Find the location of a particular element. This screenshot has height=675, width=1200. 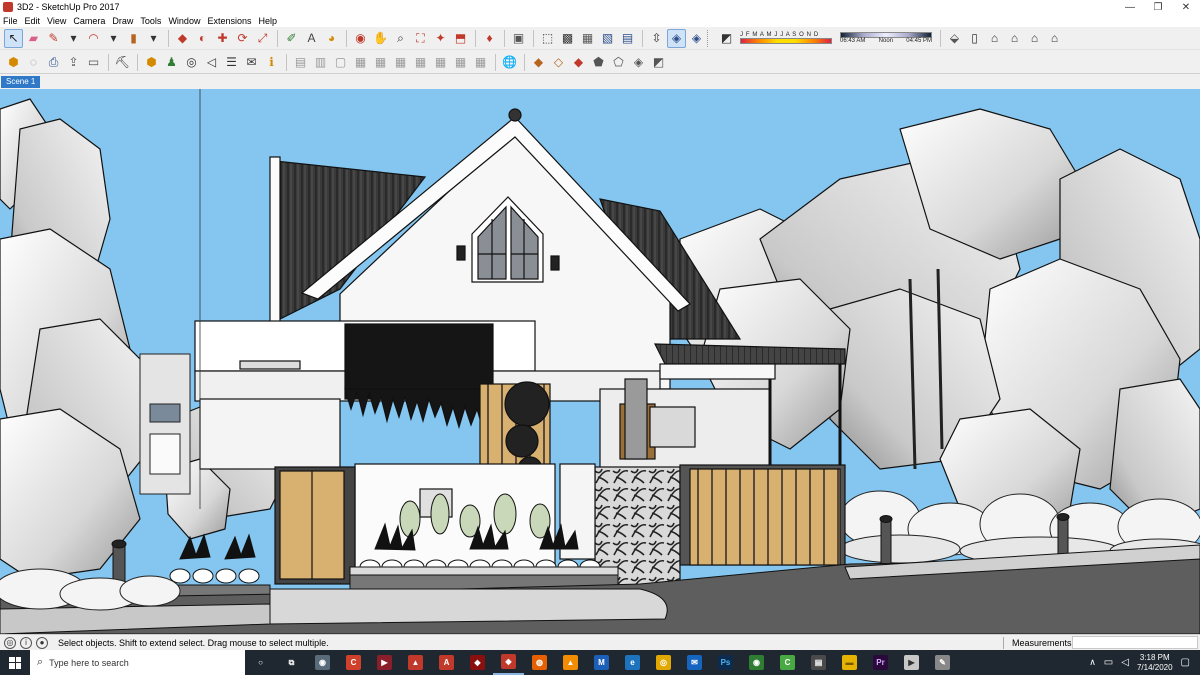

menu-window: Window is located at coordinates (184, 21).